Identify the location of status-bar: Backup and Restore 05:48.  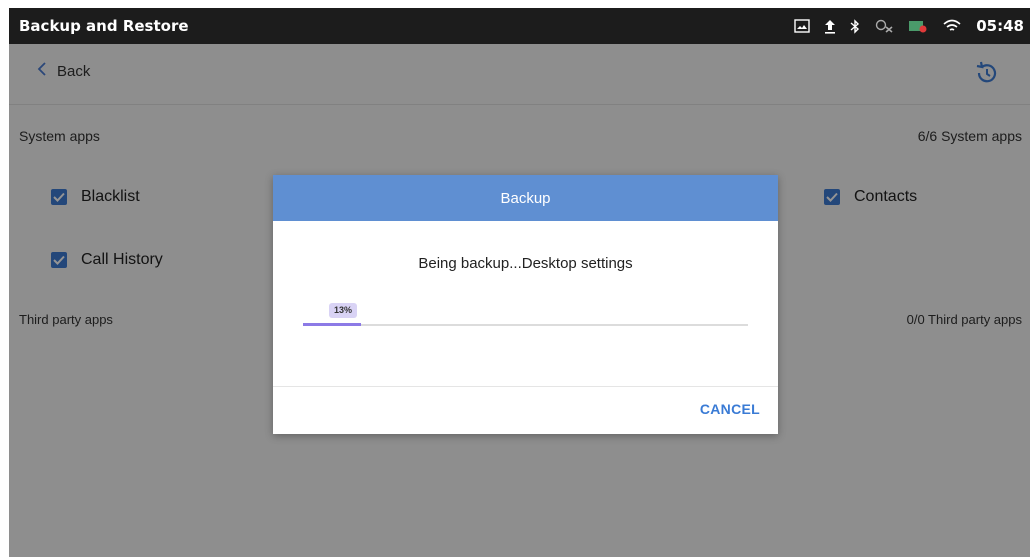
(519, 26).